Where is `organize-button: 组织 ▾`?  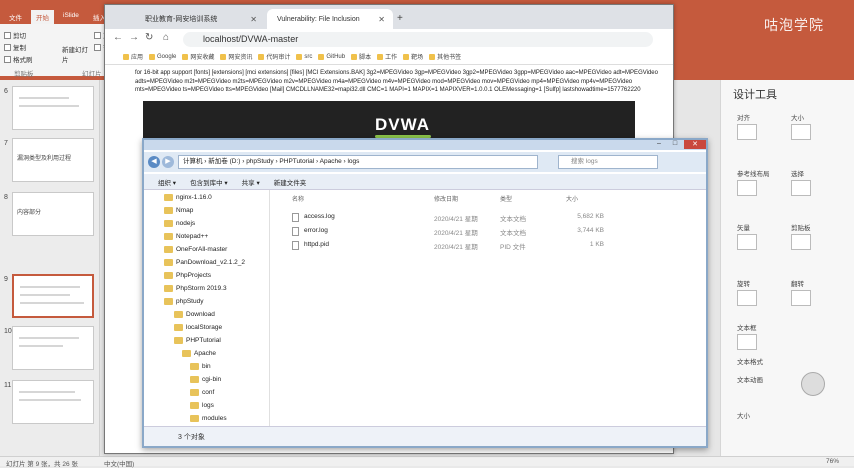 organize-button: 组织 ▾ is located at coordinates (167, 182).